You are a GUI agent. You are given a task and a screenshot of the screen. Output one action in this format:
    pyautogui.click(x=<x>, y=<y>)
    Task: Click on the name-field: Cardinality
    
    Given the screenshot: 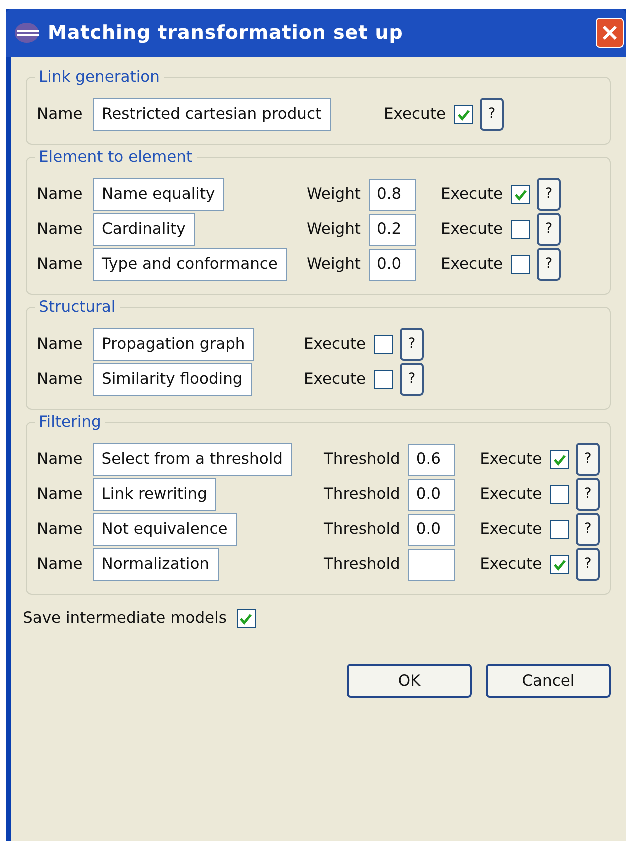 What is the action you would take?
    pyautogui.click(x=144, y=229)
    